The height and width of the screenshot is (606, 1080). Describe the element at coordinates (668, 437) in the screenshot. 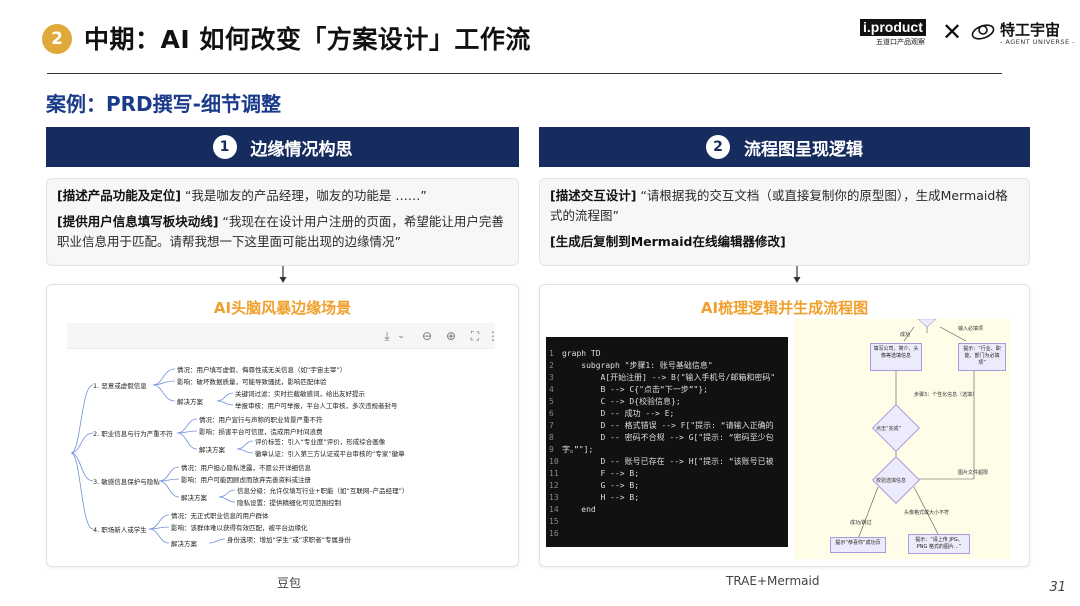

I see `code-line-text: D -- 密码不合规 --> G["提示: “密码至少包` at that location.